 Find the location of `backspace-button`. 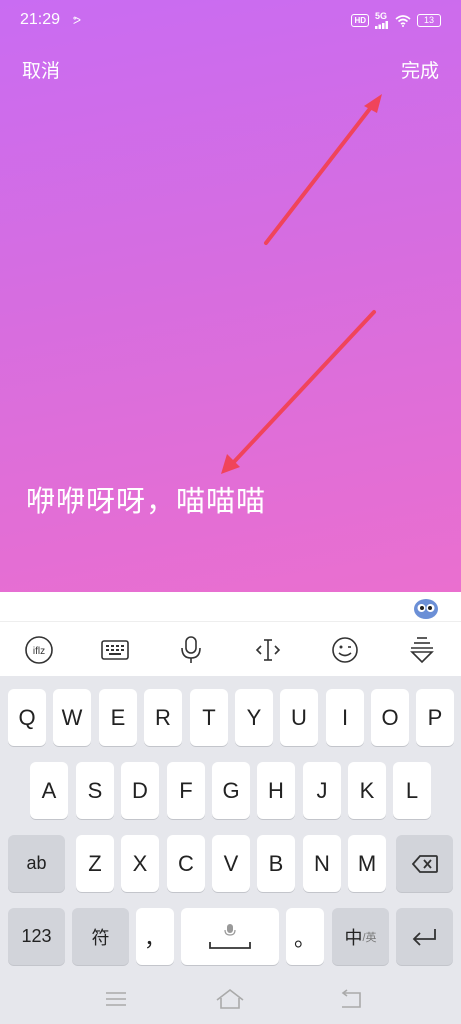

backspace-button is located at coordinates (424, 863).